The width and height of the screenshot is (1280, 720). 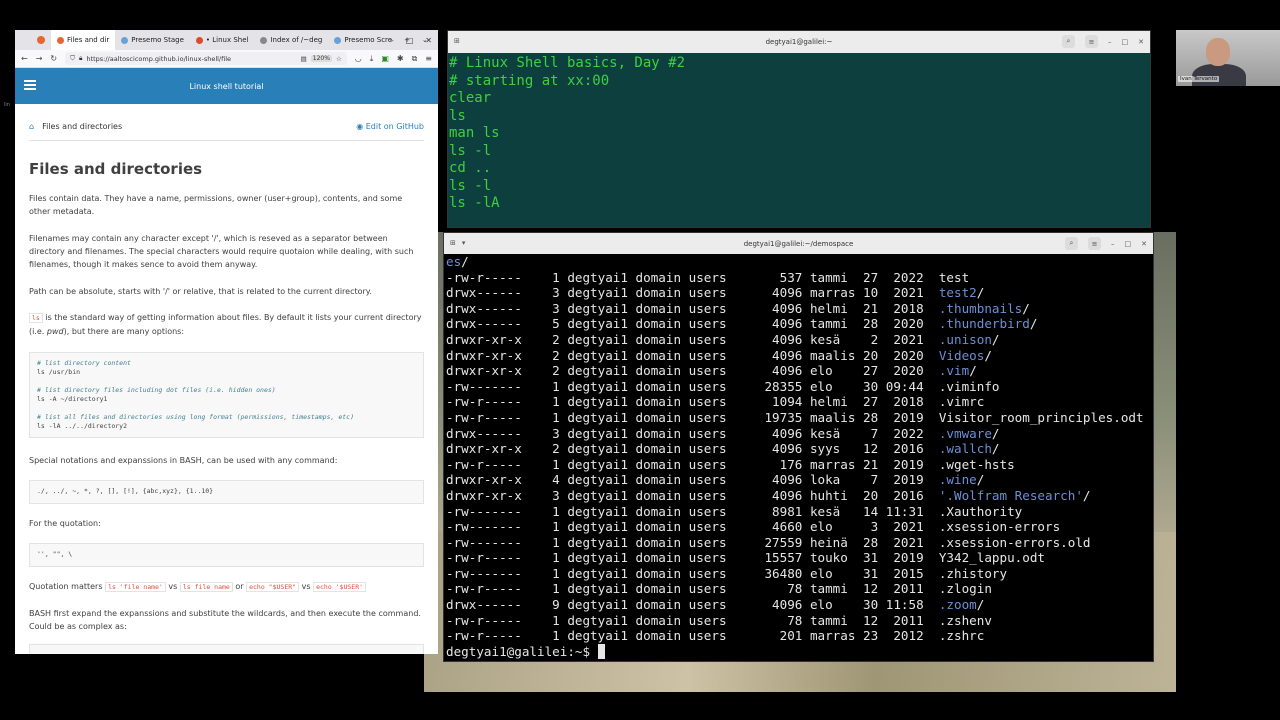 I want to click on site-title: Linux shell tutorial, so click(x=226, y=86).